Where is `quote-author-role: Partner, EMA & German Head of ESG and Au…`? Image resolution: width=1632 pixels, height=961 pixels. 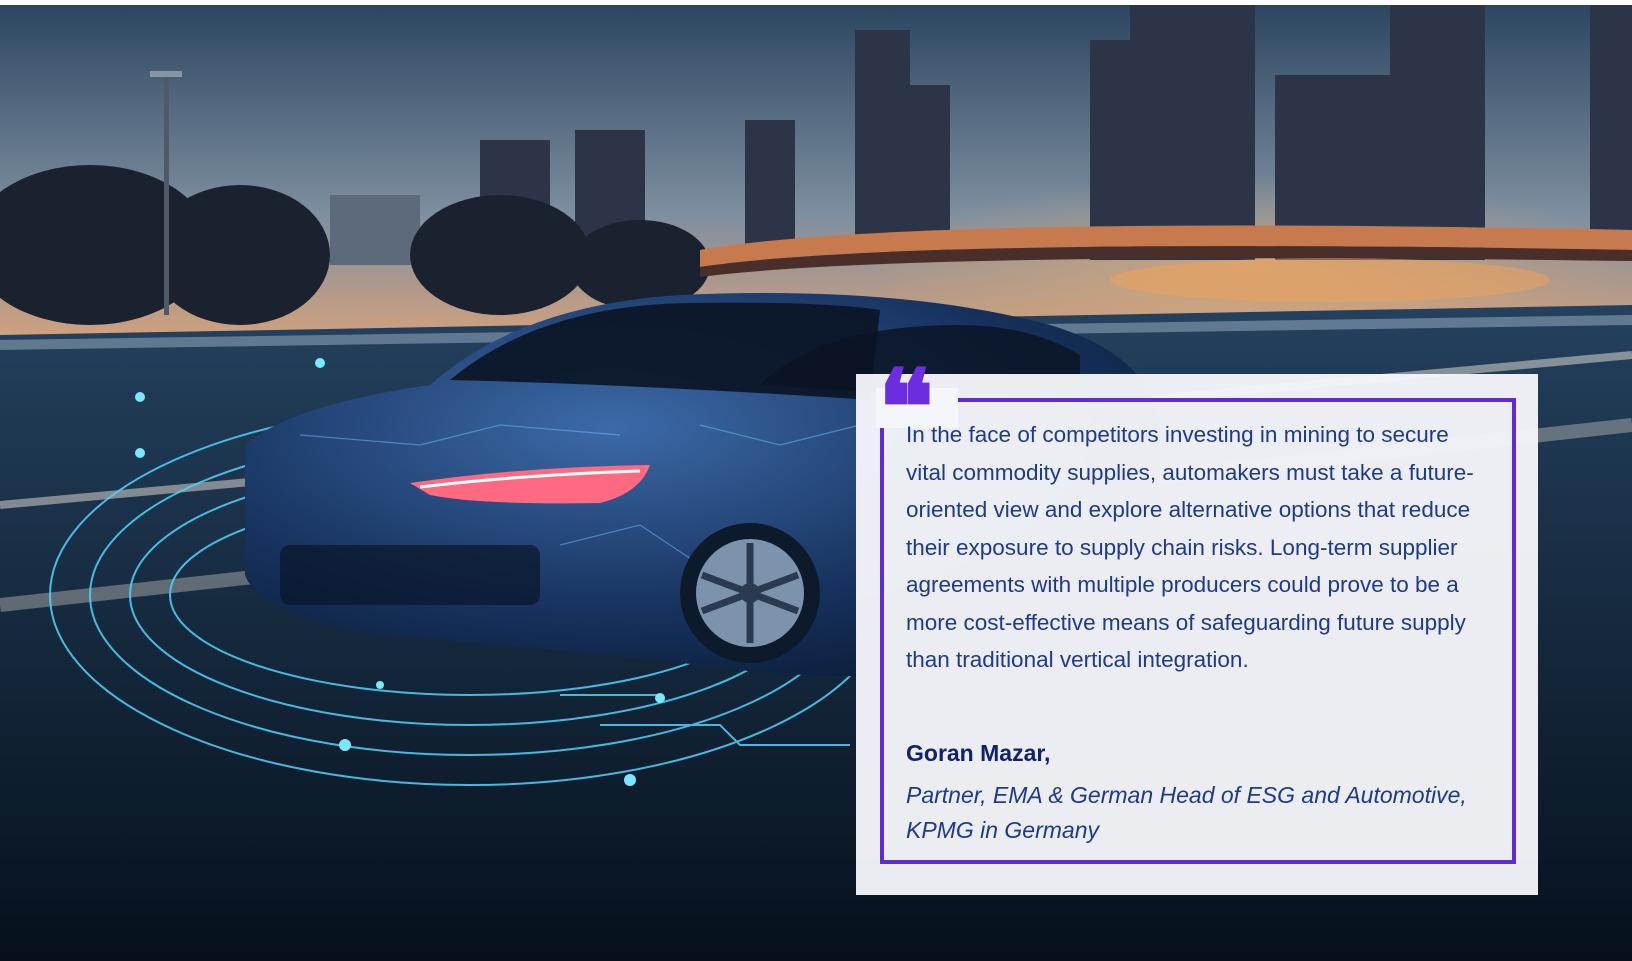
quote-author-role: Partner, EMA & German Head of ESG and Au… is located at coordinates (1186, 812).